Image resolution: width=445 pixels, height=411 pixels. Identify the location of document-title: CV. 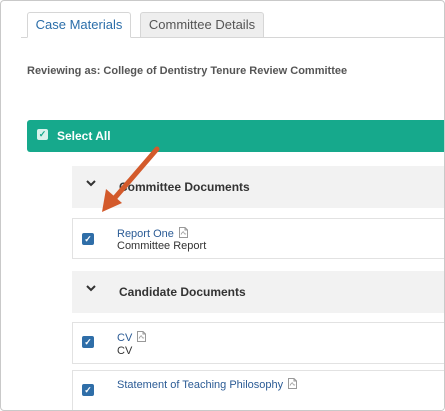
(124, 338).